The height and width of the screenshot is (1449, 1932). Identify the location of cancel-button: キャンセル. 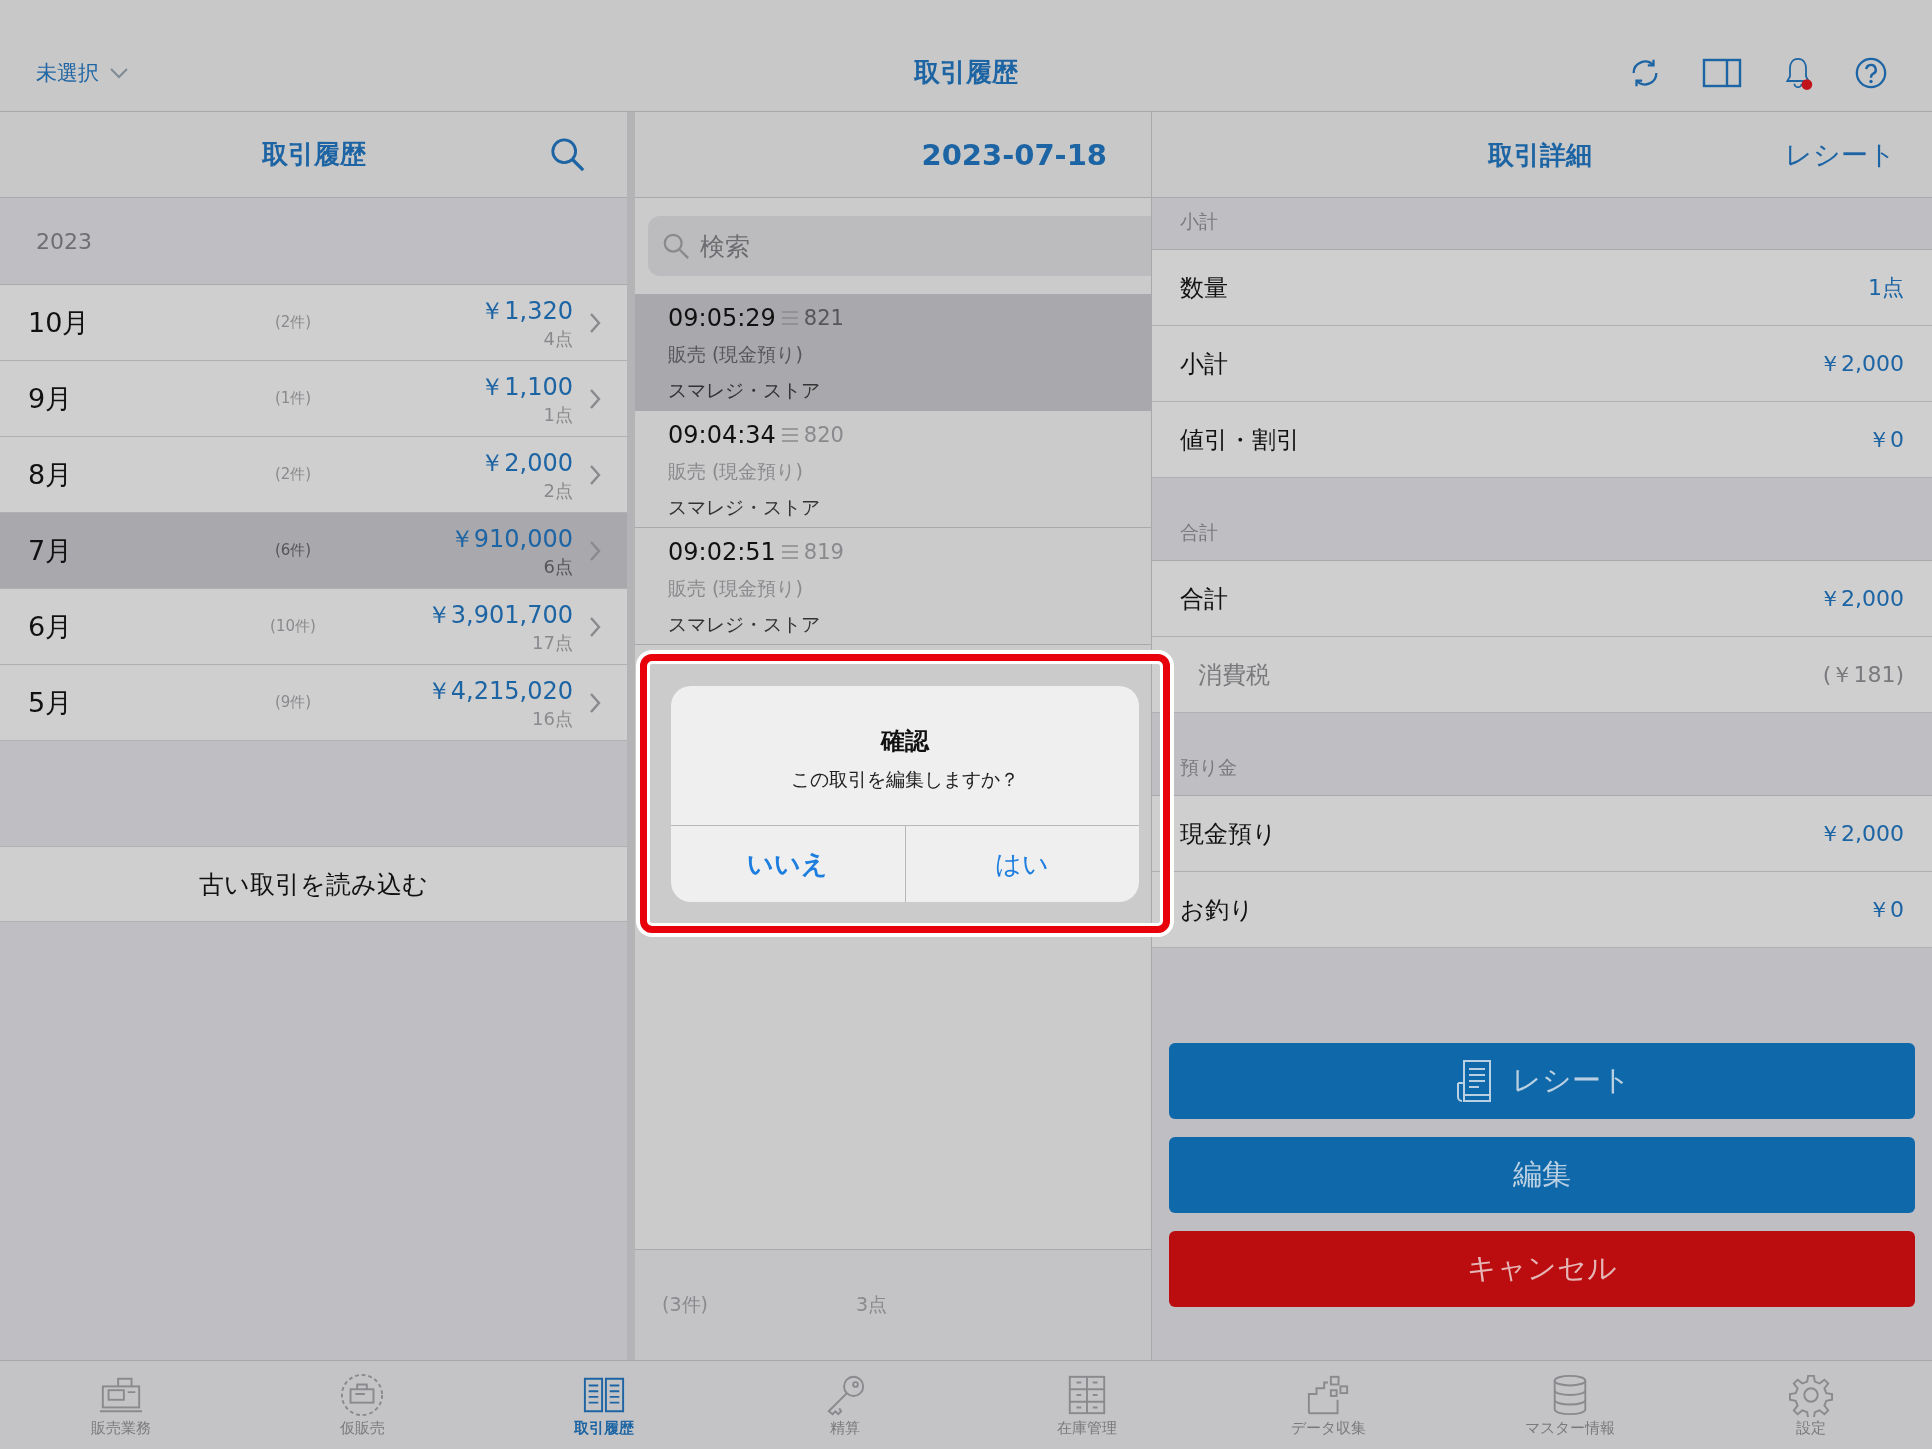
(1542, 1269).